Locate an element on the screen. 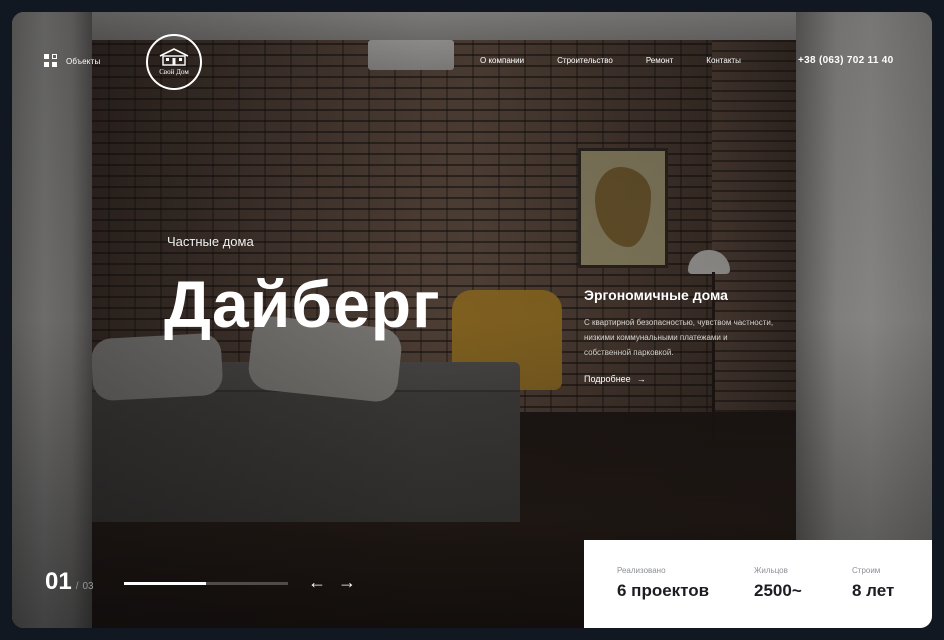 The width and height of the screenshot is (944, 640). objects-menu-label: Объекты is located at coordinates (83, 61).